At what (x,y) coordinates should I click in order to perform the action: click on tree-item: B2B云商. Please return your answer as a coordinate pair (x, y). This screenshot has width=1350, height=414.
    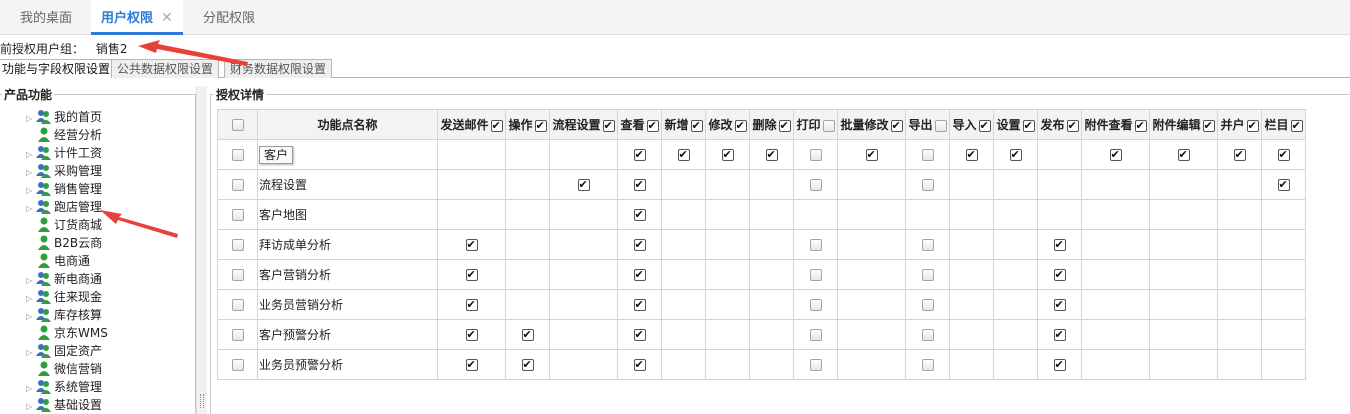
    Looking at the image, I should click on (64, 243).